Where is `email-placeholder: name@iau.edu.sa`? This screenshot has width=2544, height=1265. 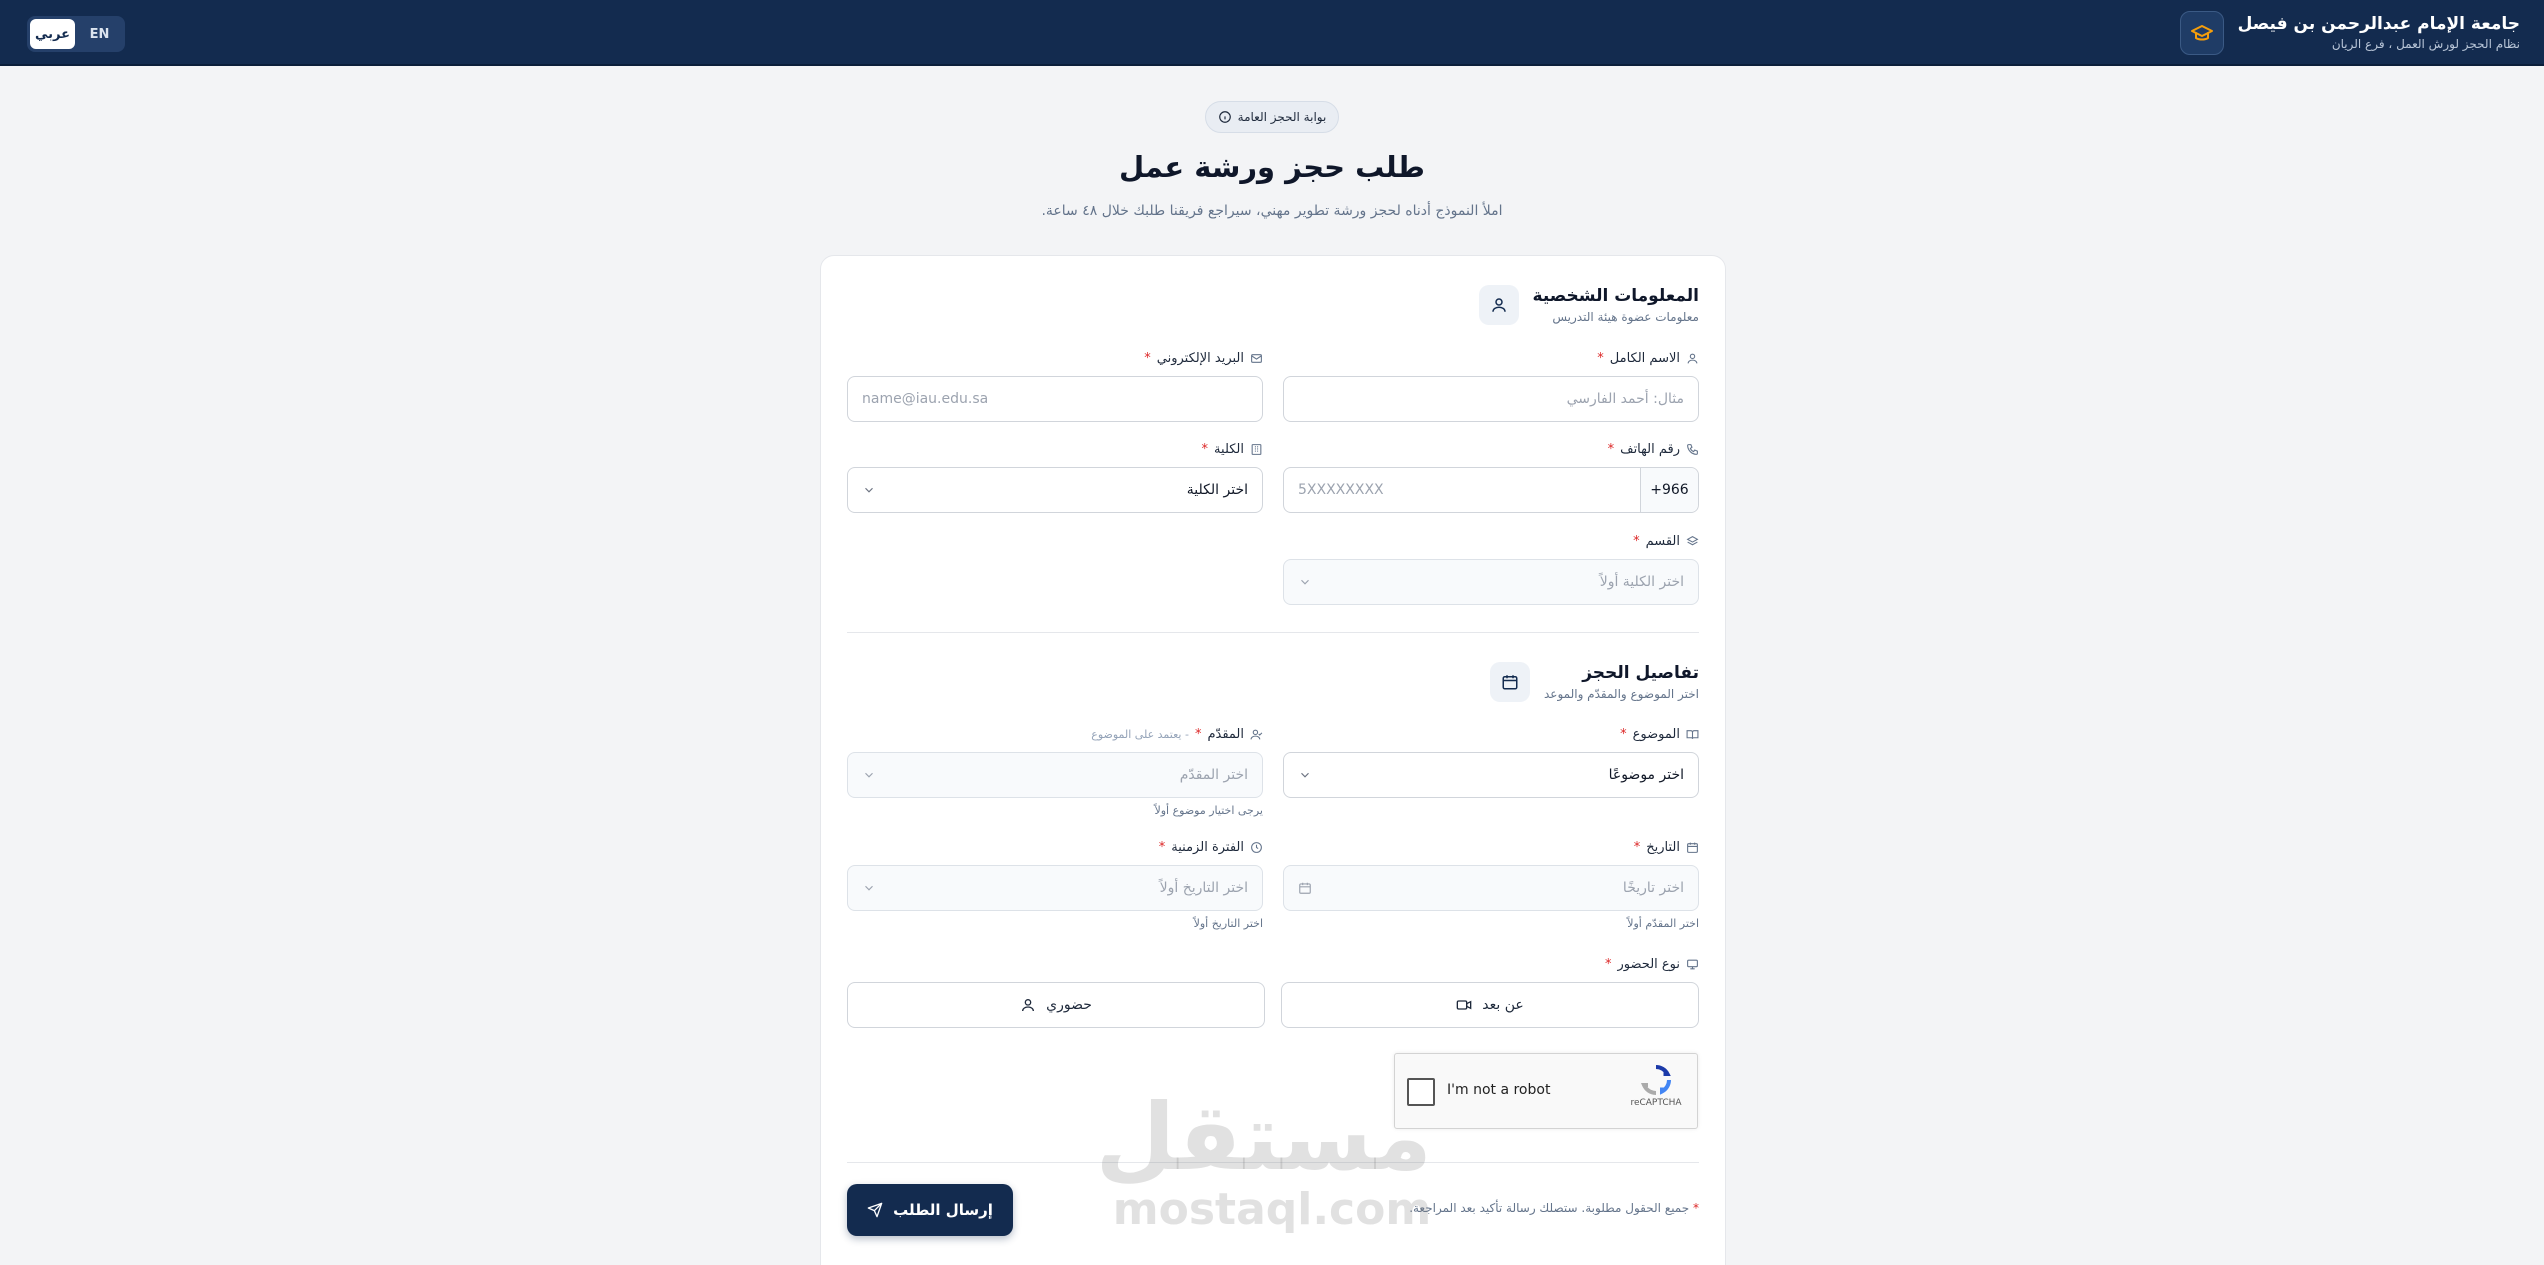
email-placeholder: name@iau.edu.sa is located at coordinates (925, 399).